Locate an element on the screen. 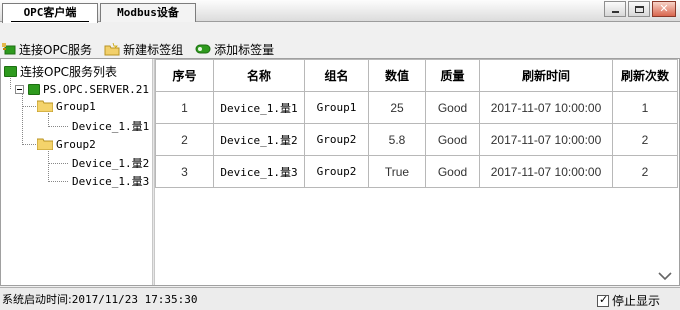  tree-item-node: Device_1.量3 is located at coordinates (109, 181).